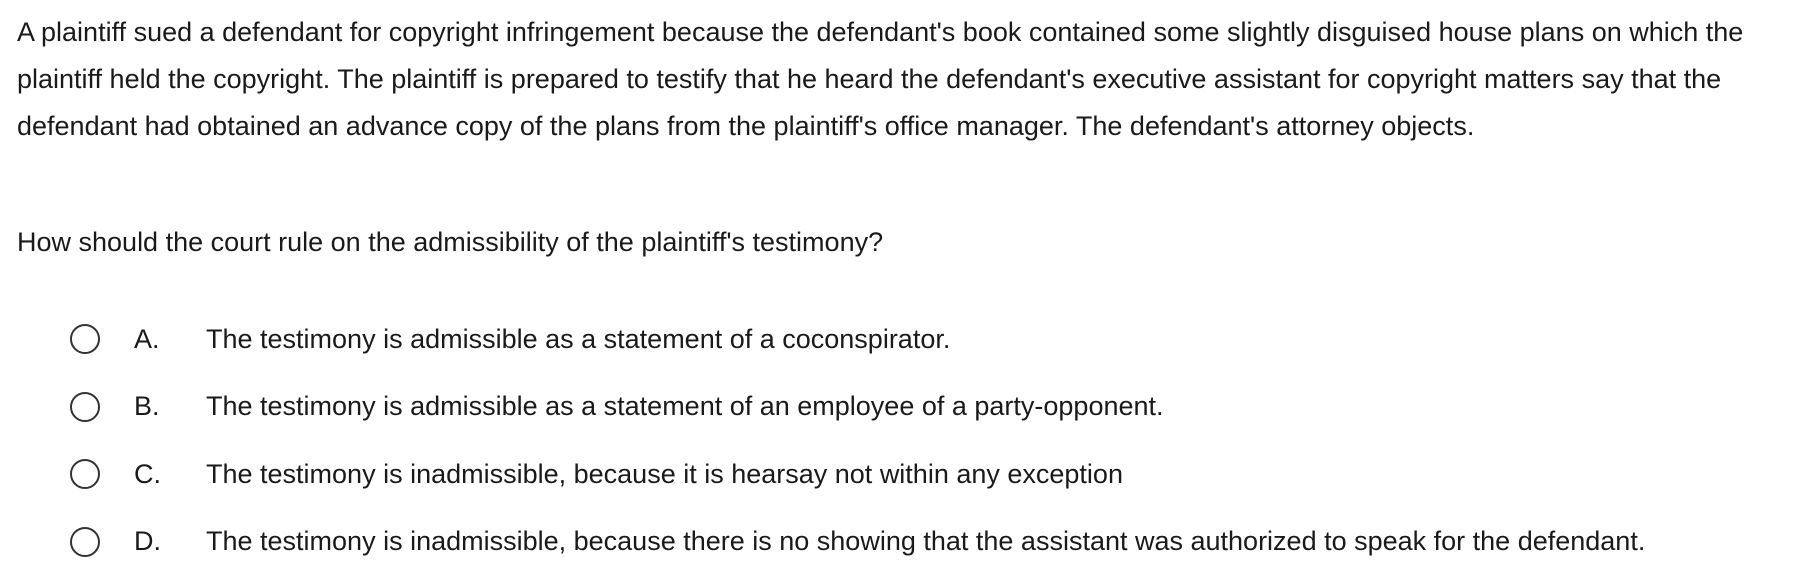 The width and height of the screenshot is (1802, 585). I want to click on option-letter: C., so click(147, 473).